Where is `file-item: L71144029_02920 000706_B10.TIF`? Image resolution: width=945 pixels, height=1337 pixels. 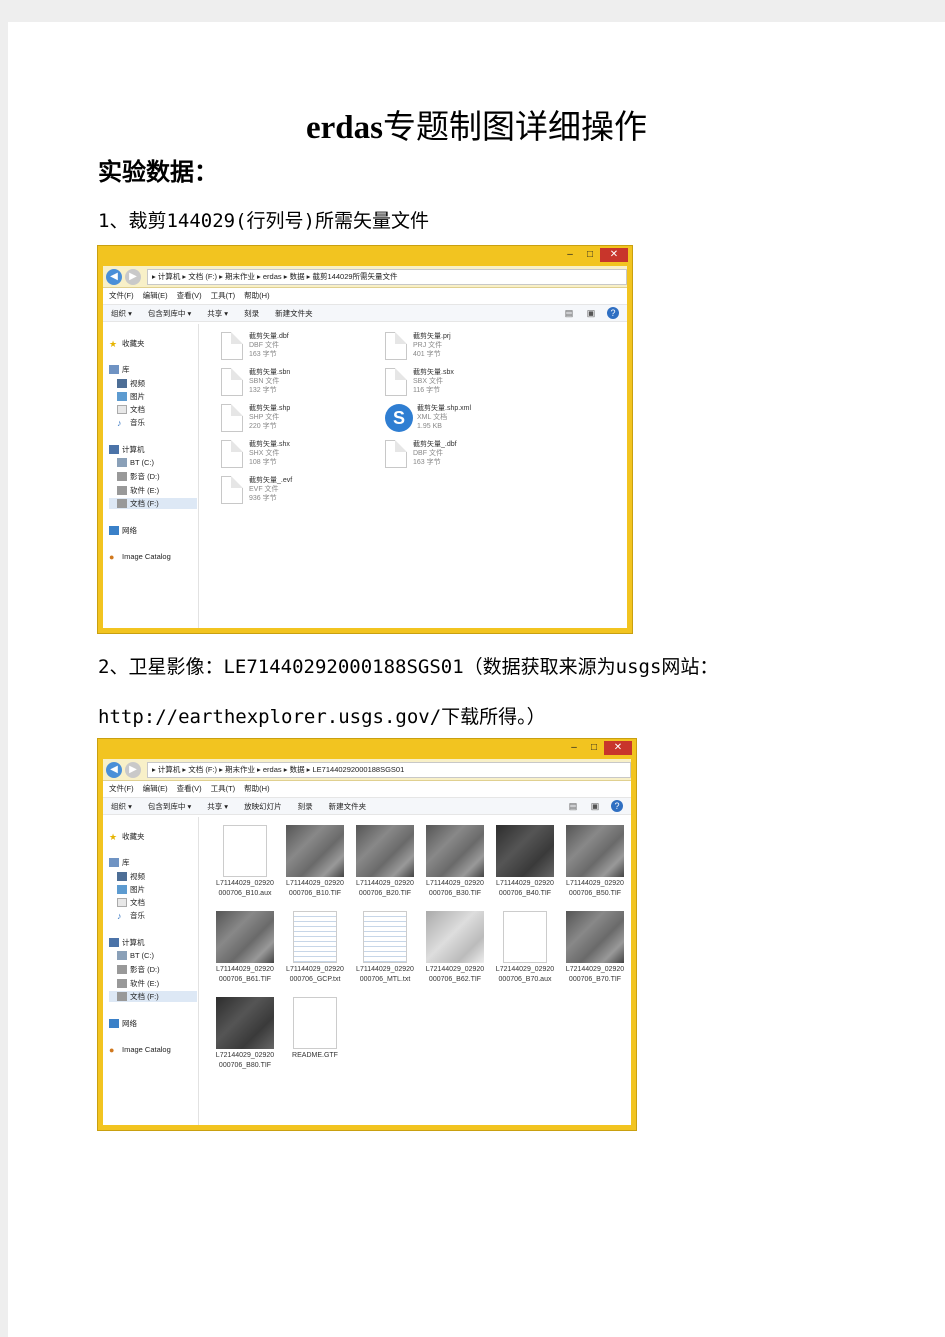 file-item: L71144029_02920 000706_B10.TIF is located at coordinates (315, 862).